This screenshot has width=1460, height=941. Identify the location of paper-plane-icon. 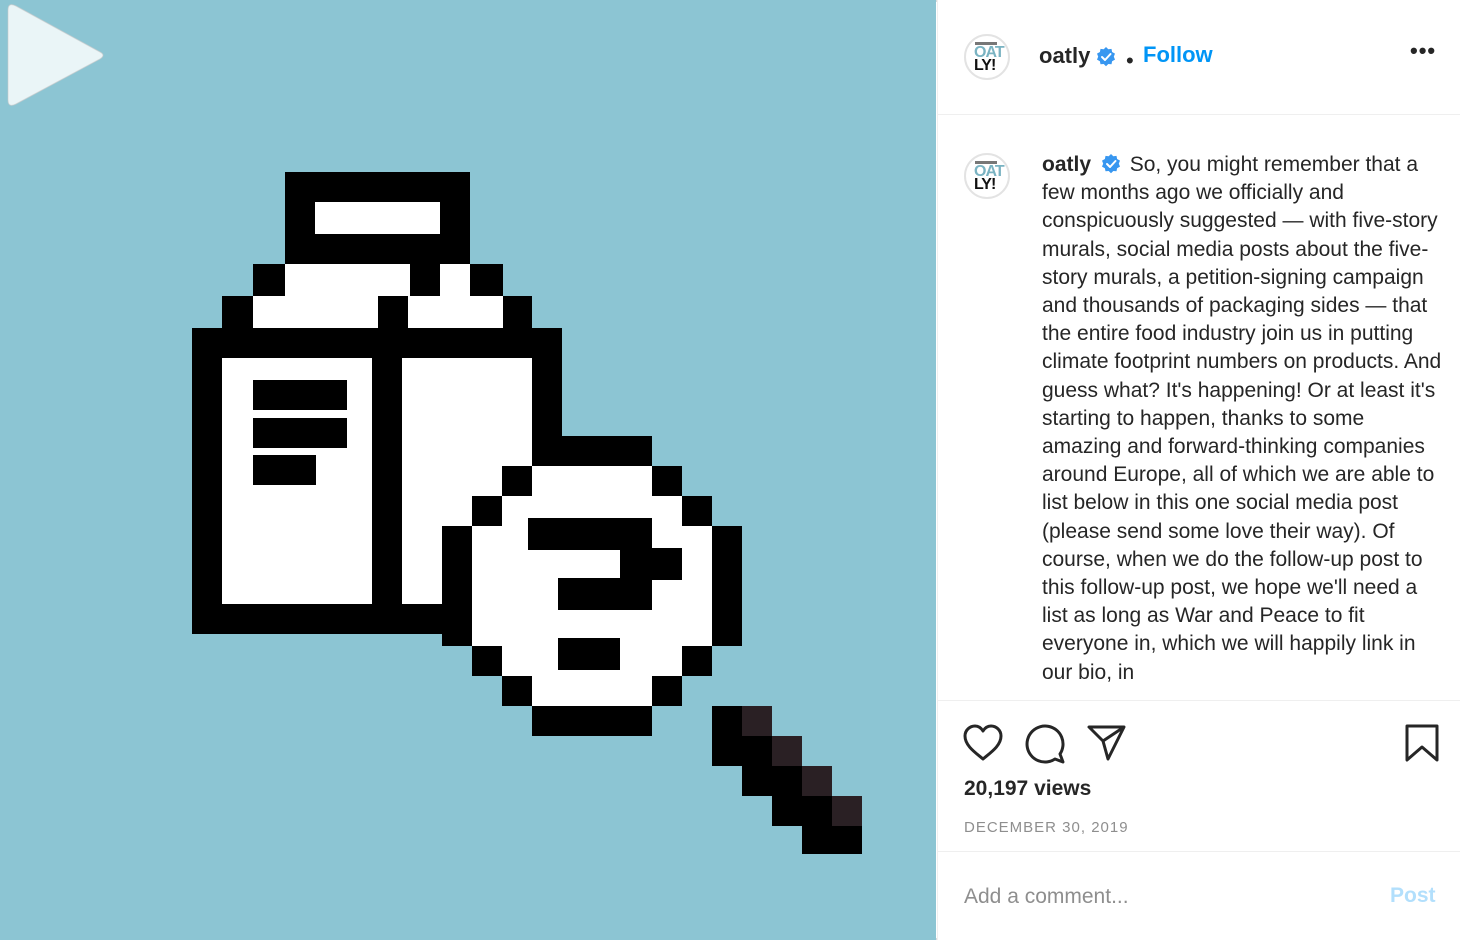
(1107, 743).